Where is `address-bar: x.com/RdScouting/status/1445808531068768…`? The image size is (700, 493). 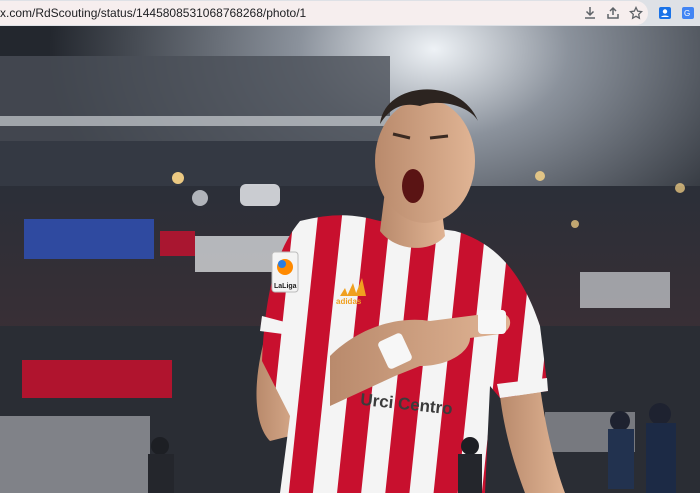
address-bar: x.com/RdScouting/status/1445808531068768… is located at coordinates (324, 13).